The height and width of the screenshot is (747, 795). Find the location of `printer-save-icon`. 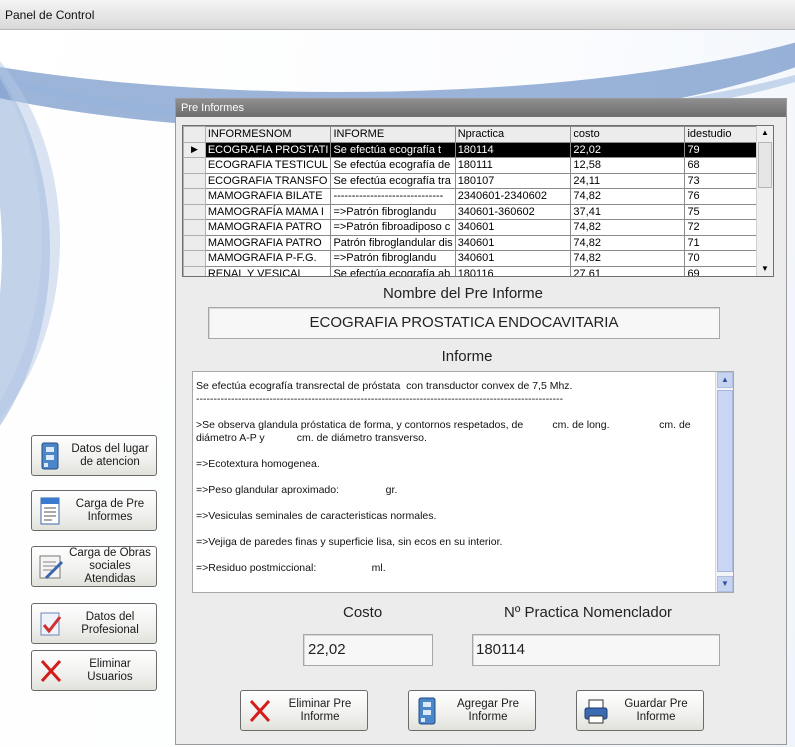

printer-save-icon is located at coordinates (596, 711).